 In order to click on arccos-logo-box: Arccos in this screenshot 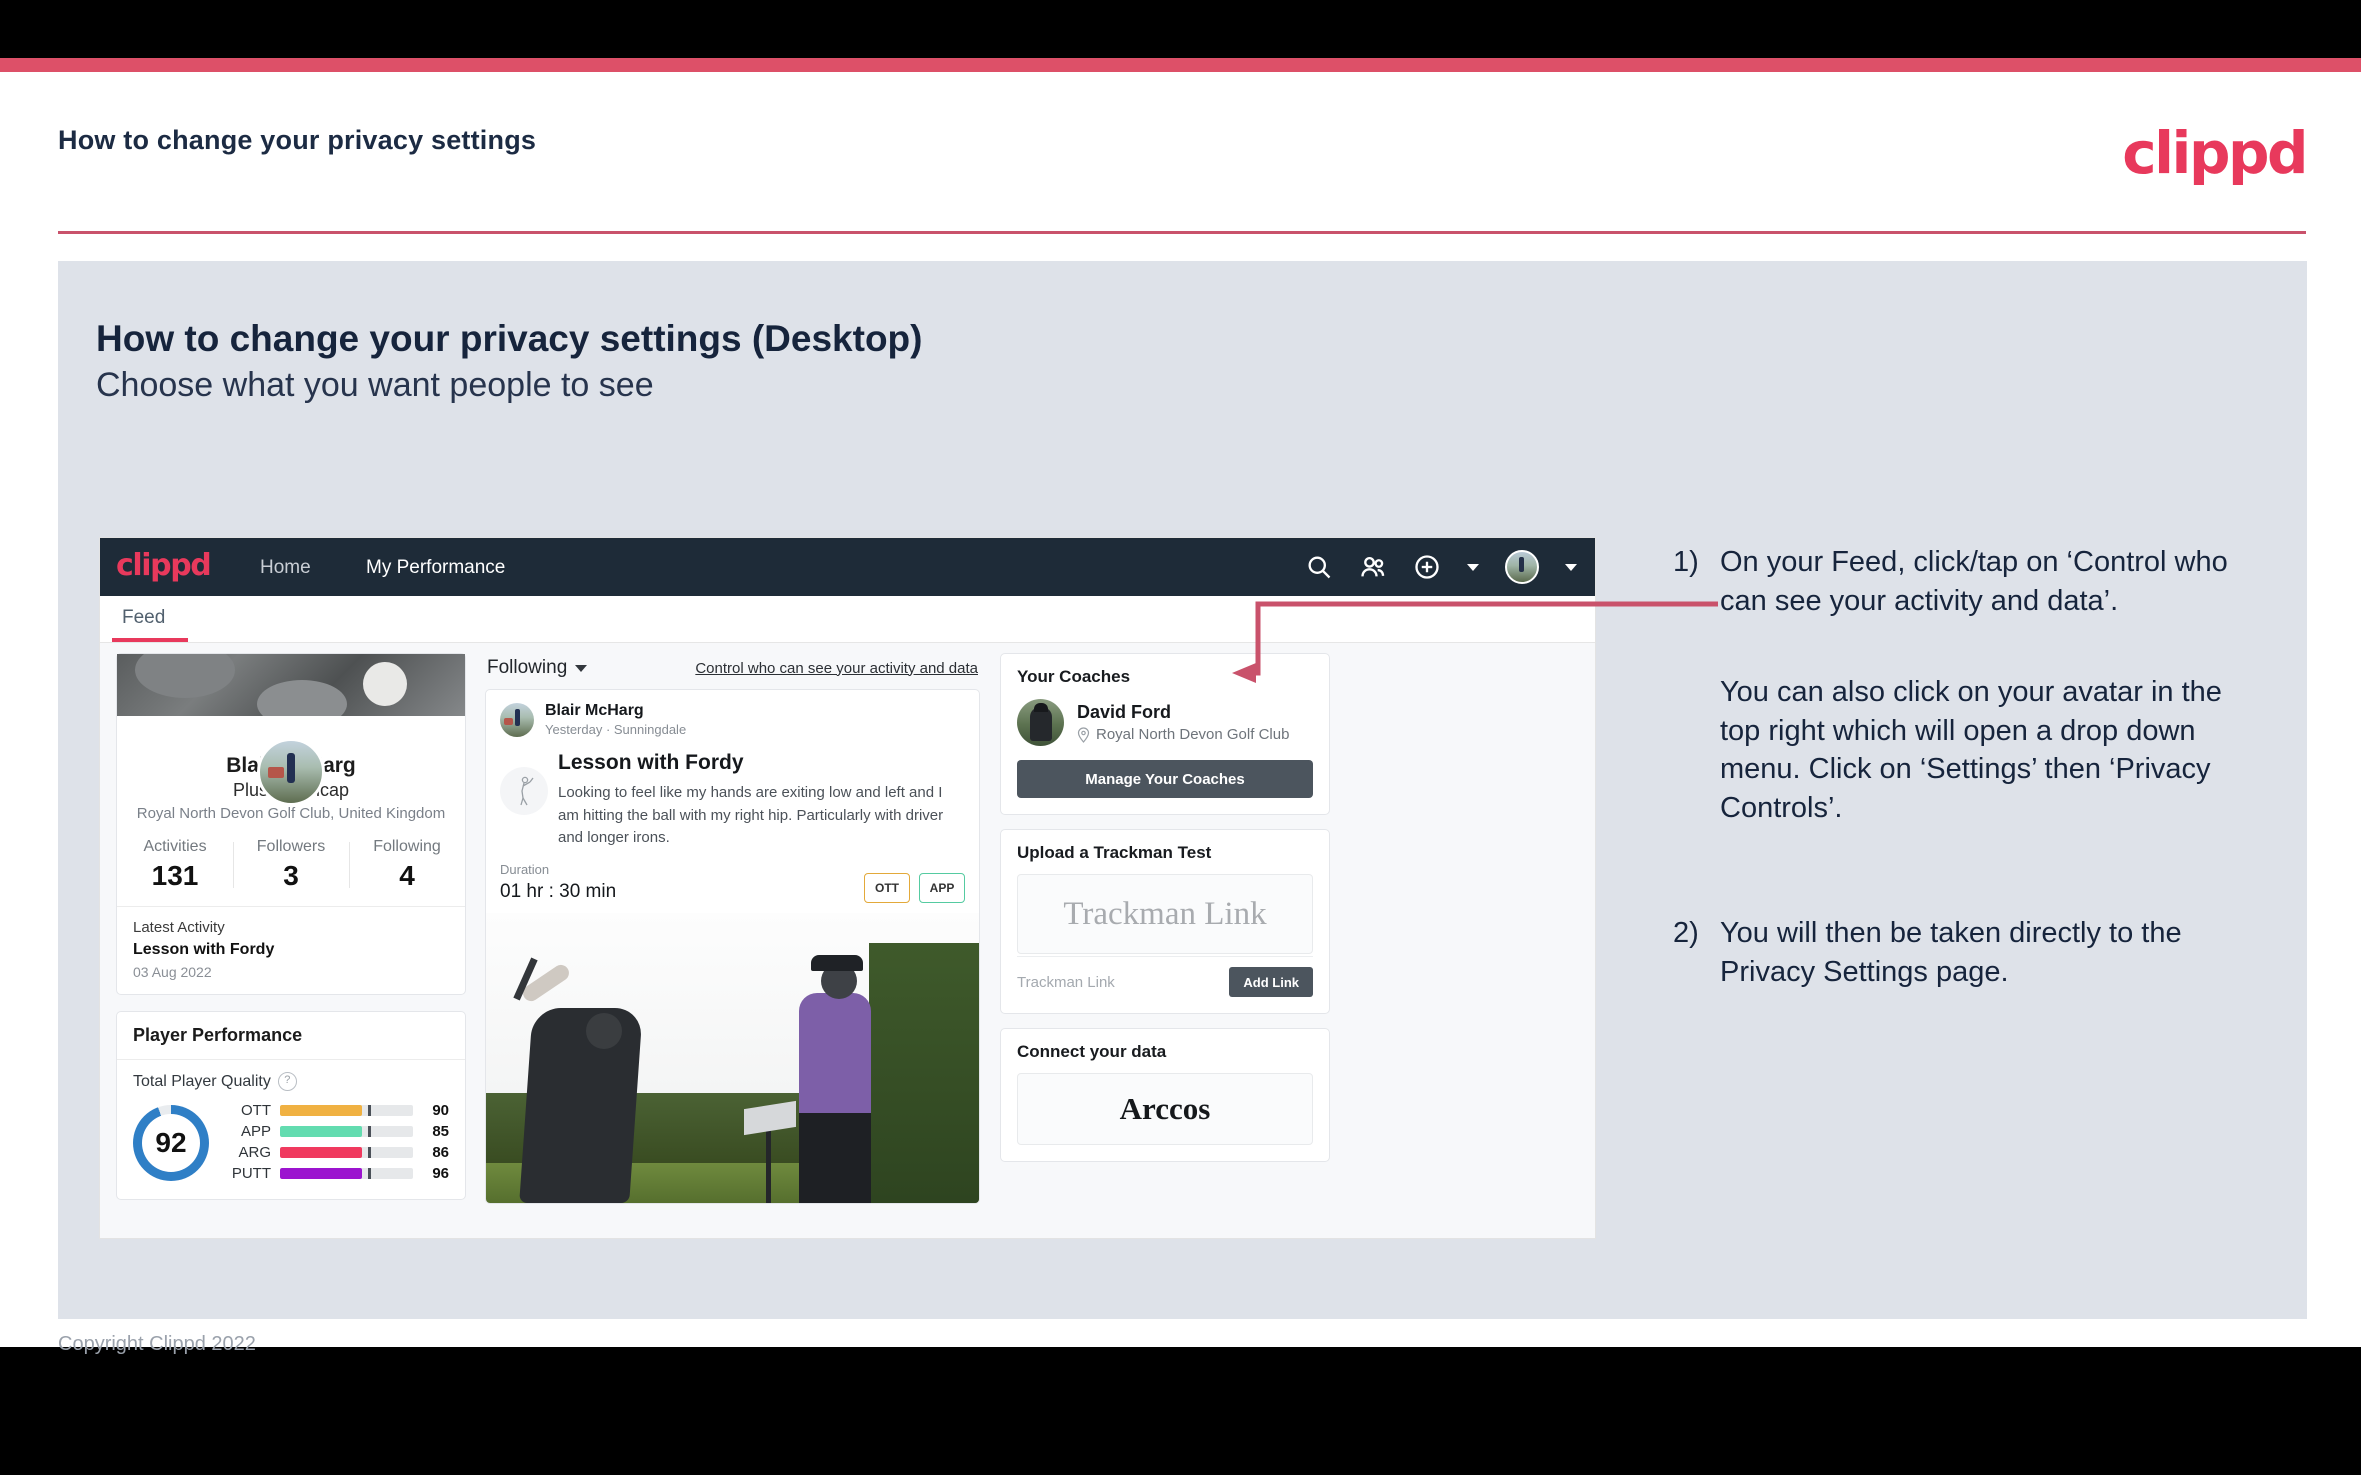, I will do `click(1165, 1109)`.